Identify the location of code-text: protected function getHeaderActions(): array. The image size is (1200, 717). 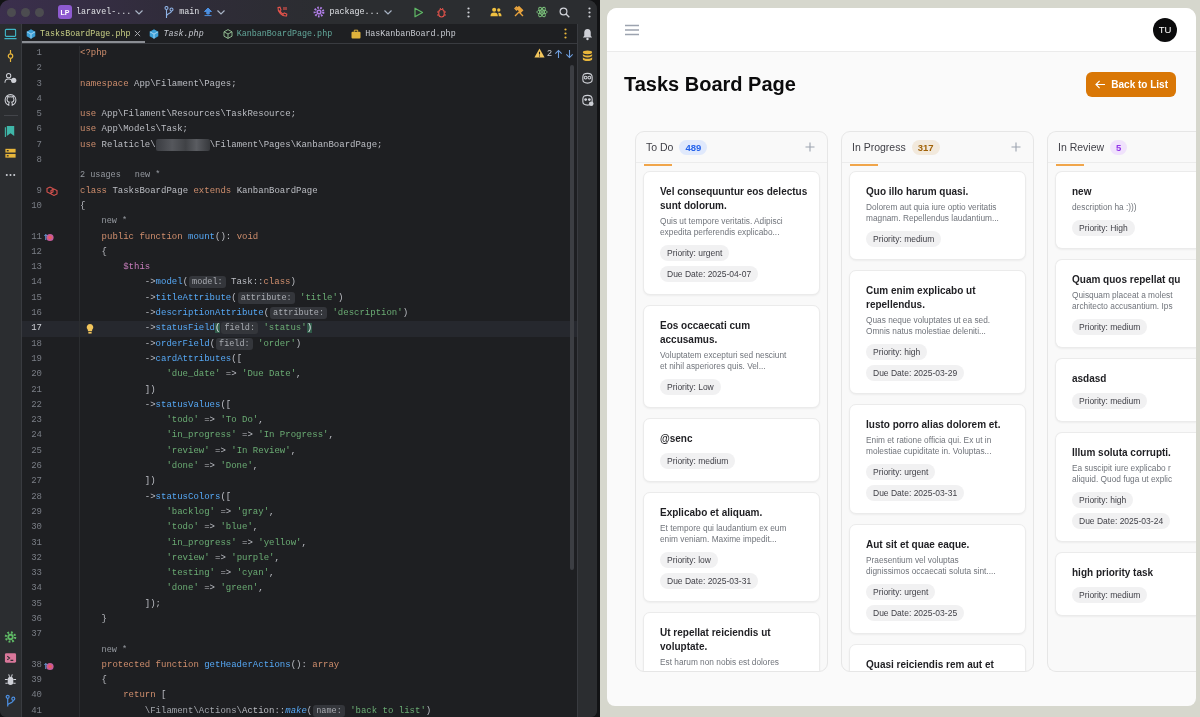
(220, 665).